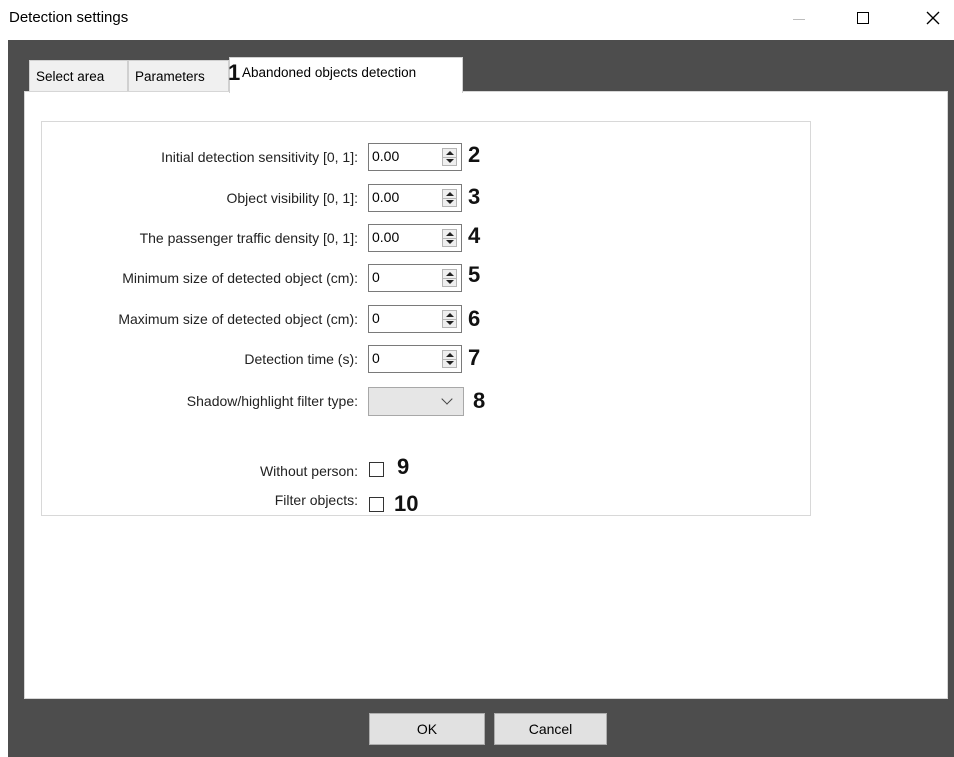  I want to click on filter-type-label: Shadow/highlight filter type:, so click(272, 401).